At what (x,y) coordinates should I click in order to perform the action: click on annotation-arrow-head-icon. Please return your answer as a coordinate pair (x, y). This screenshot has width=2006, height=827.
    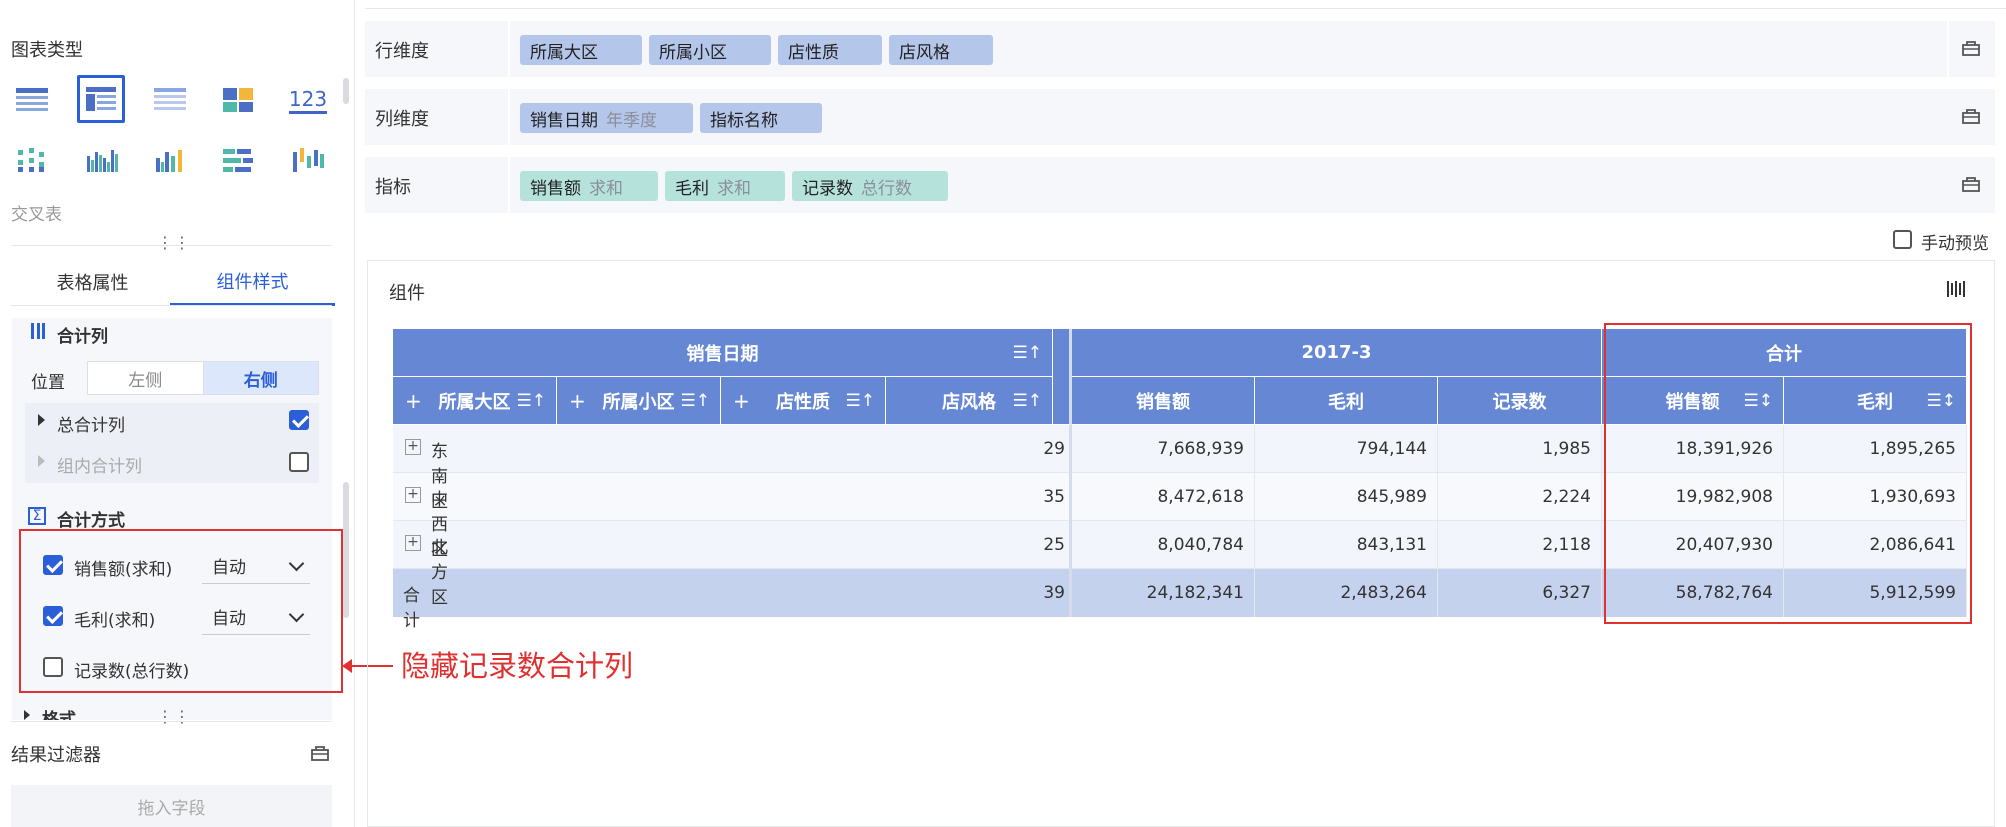
    Looking at the image, I should click on (347, 666).